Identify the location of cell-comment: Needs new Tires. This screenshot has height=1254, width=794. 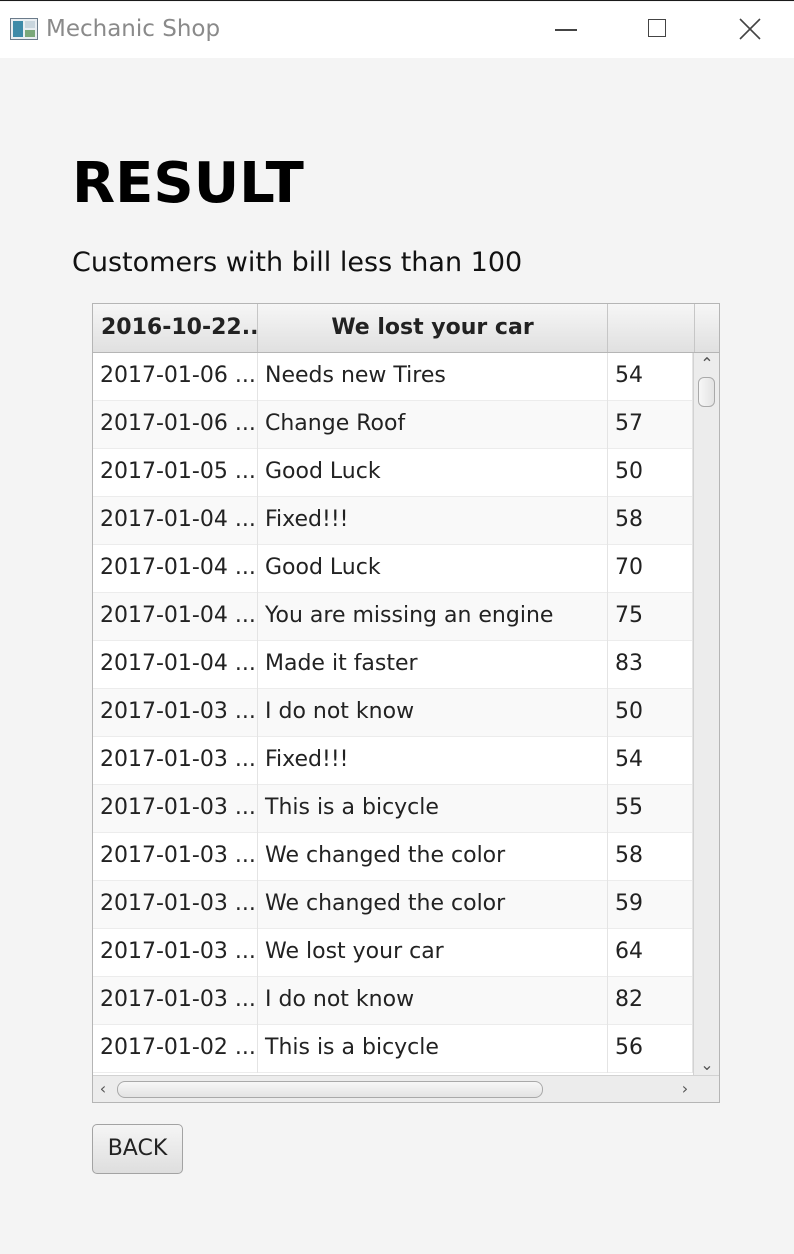
(433, 377).